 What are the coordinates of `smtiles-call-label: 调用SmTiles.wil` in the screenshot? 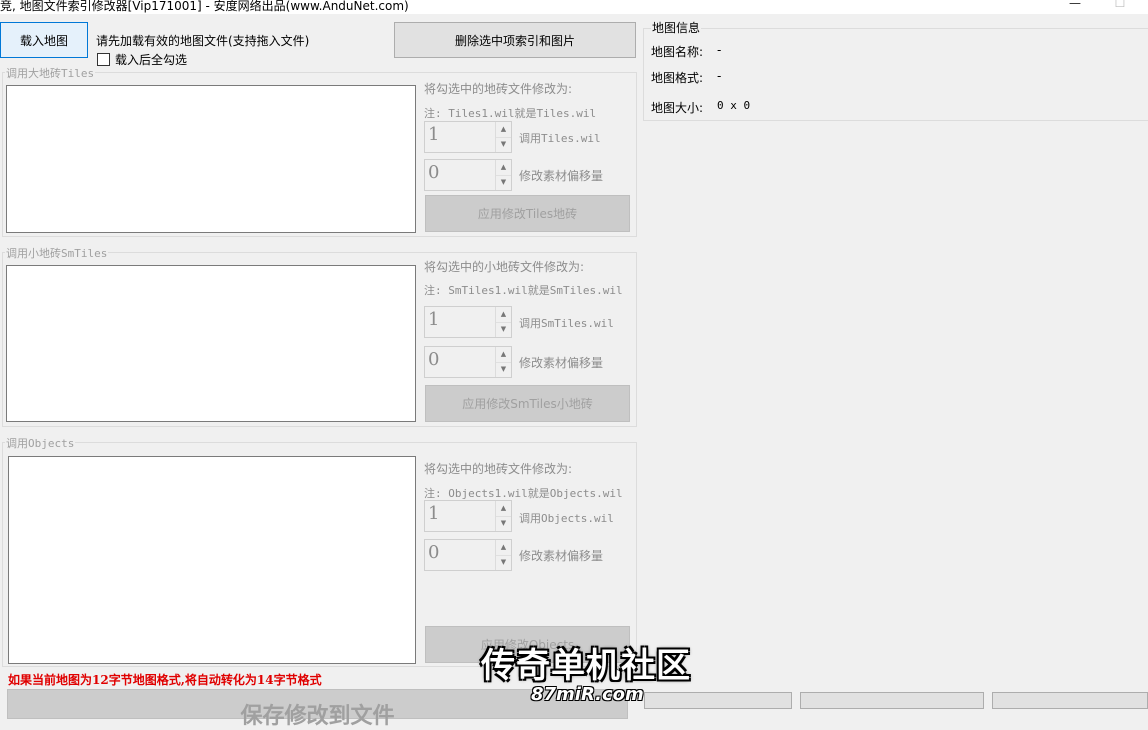 It's located at (566, 323).